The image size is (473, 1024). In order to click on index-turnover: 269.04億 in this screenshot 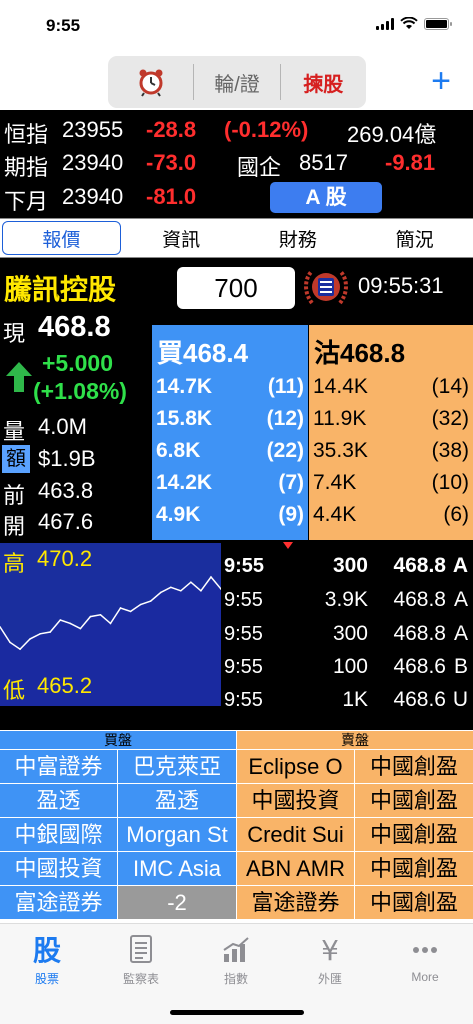, I will do `click(392, 134)`.